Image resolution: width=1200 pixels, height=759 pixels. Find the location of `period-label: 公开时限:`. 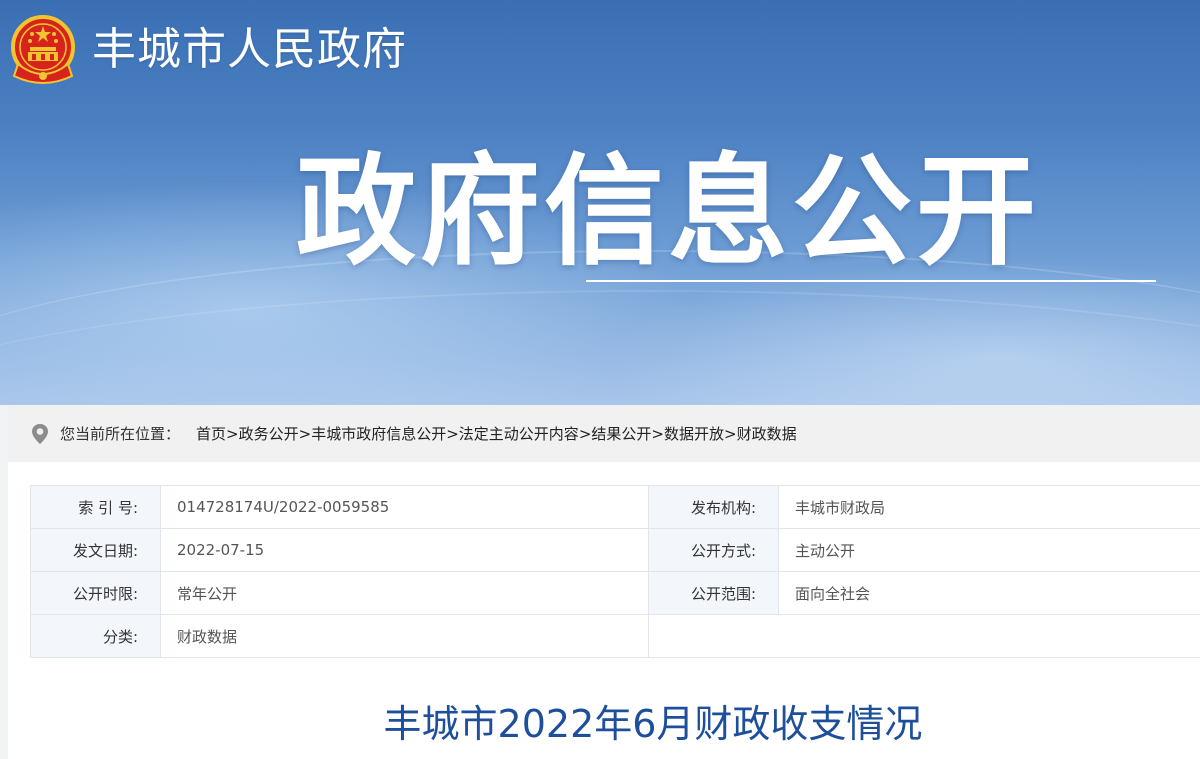

period-label: 公开时限: is located at coordinates (95, 593).